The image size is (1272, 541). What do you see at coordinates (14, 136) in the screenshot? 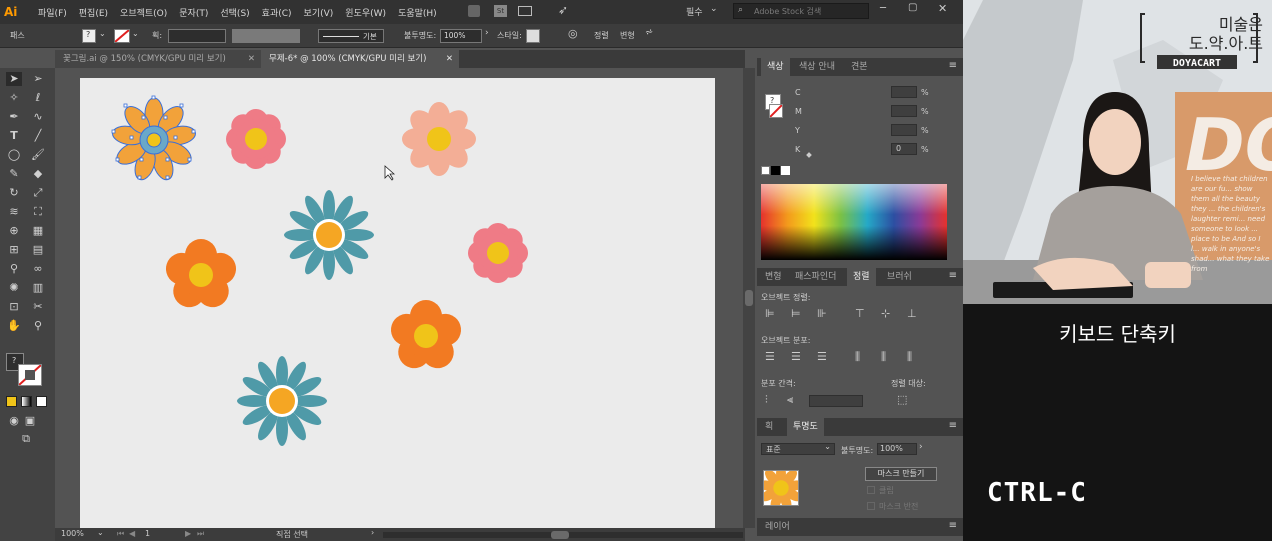
I see `type-tool-icon: T` at bounding box center [14, 136].